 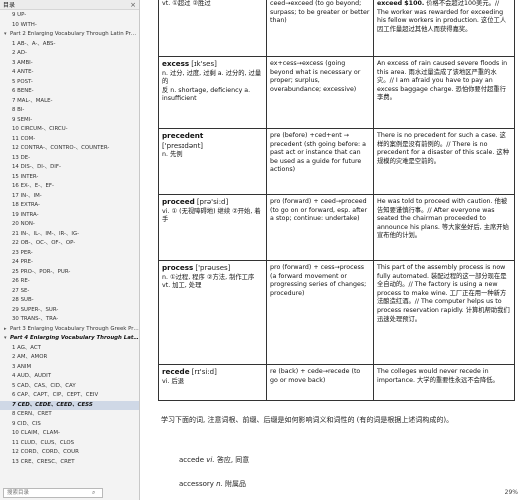 I want to click on entry-word: accede, so click(x=192, y=460).